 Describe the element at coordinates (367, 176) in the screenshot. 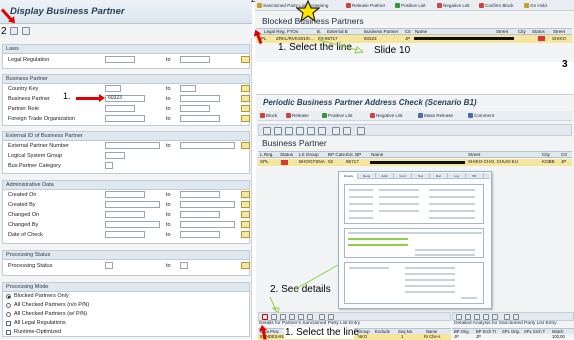

I see `tab-reqs: Reqs` at that location.